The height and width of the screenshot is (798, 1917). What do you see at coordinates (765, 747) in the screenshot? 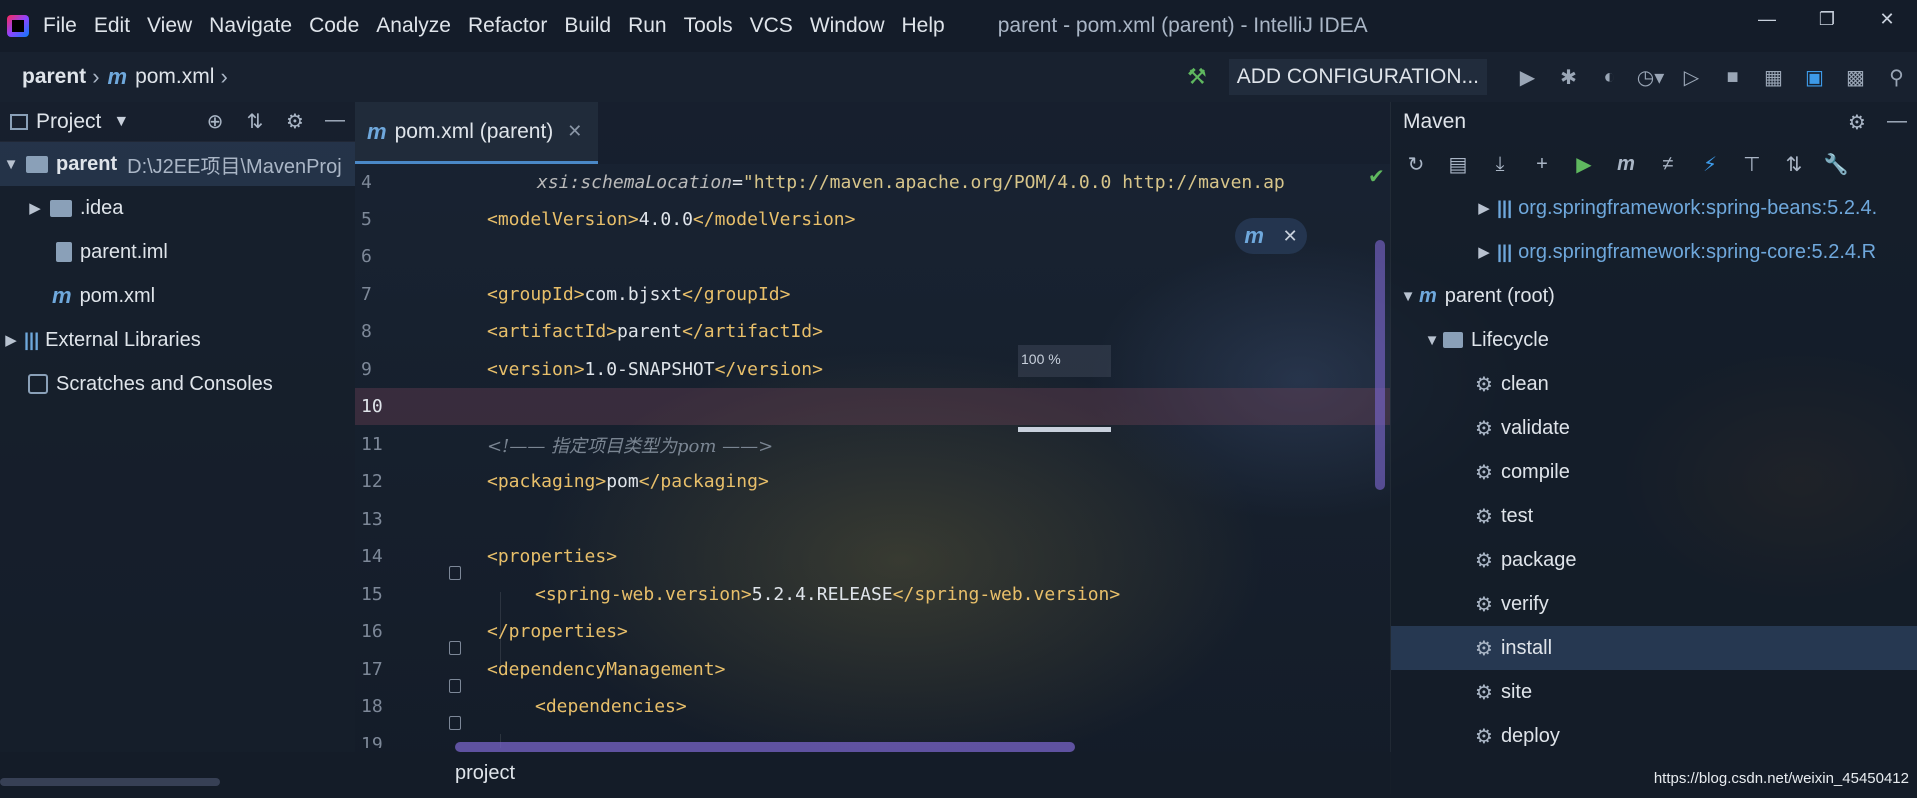
I see `editor-horizontal-scrollbar` at bounding box center [765, 747].